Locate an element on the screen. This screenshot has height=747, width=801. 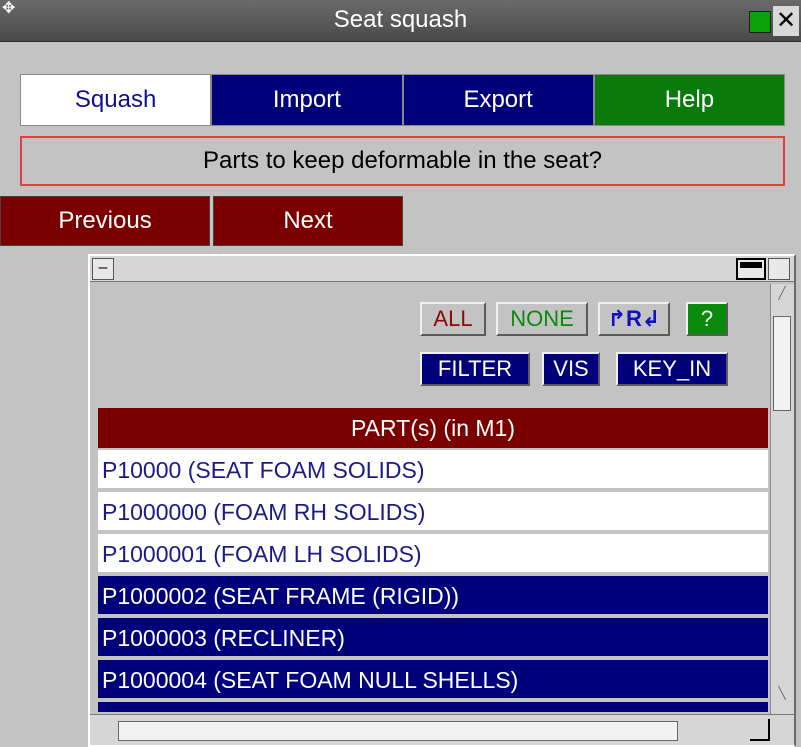
list-item: P1000001 (FOAM LH SOLIDS) is located at coordinates (433, 554).